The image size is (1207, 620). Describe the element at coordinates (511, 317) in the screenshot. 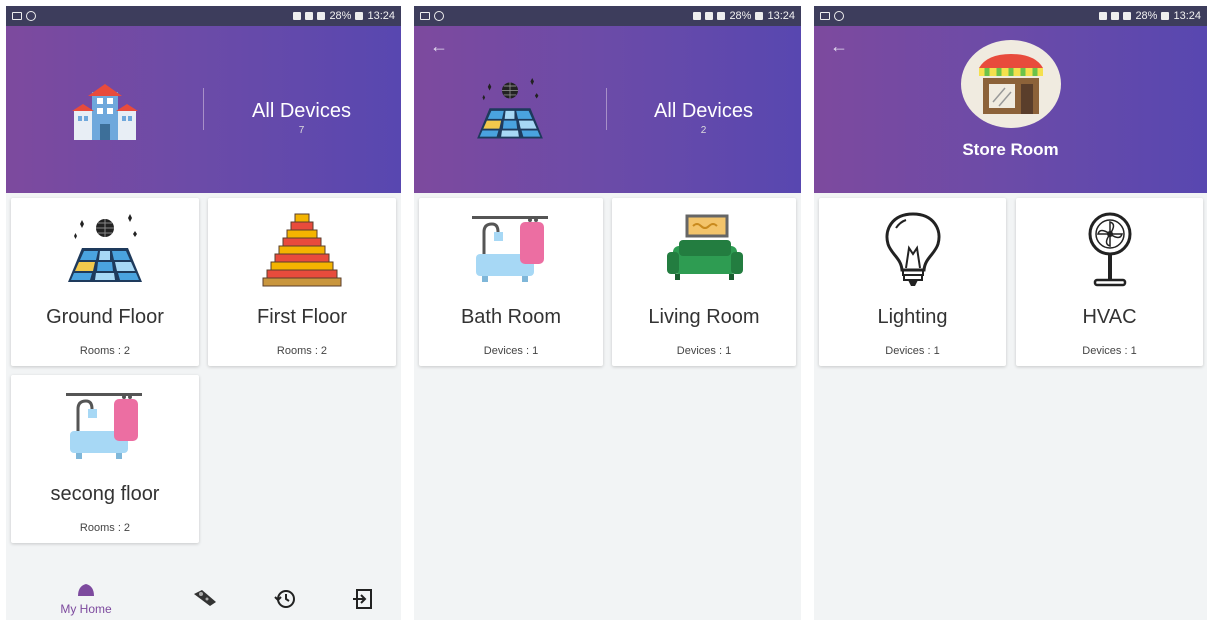

I see `card-title: Bath Room` at that location.